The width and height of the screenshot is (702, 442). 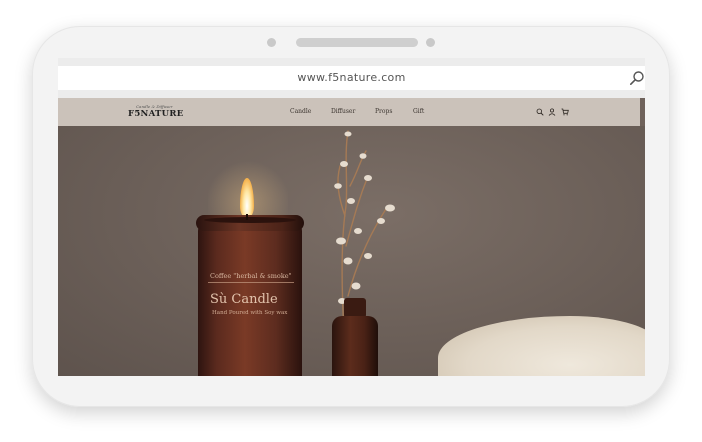 I want to click on menu-item-props: Props, so click(x=383, y=111).